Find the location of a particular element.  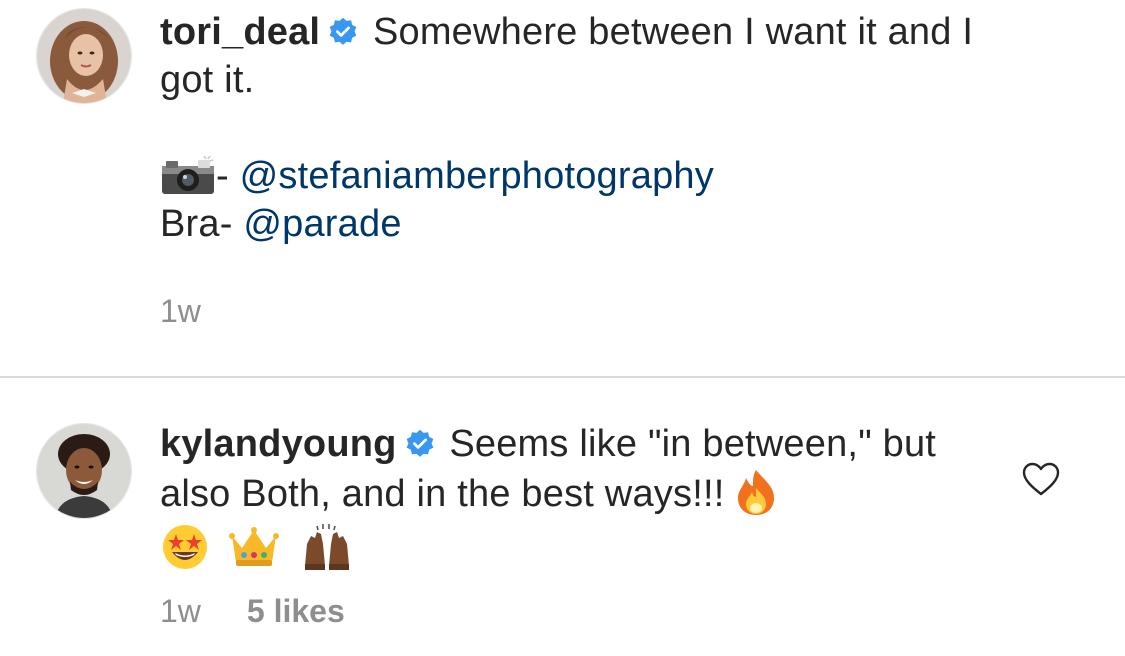

photo-credit-line: - @stefaniamberphotography is located at coordinates (590, 176).